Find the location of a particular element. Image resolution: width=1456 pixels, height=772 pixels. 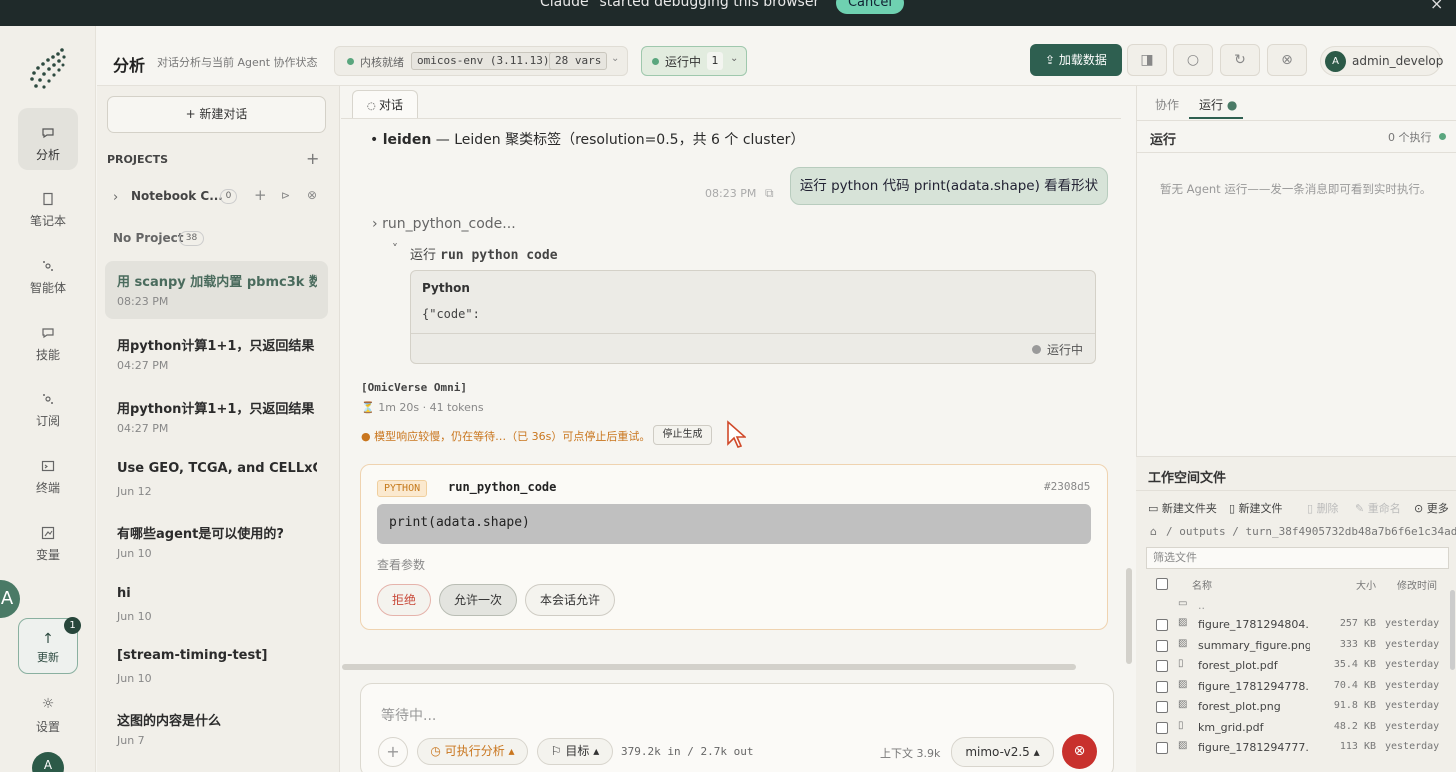

close-circle-icon: ⊗ is located at coordinates (1287, 60).